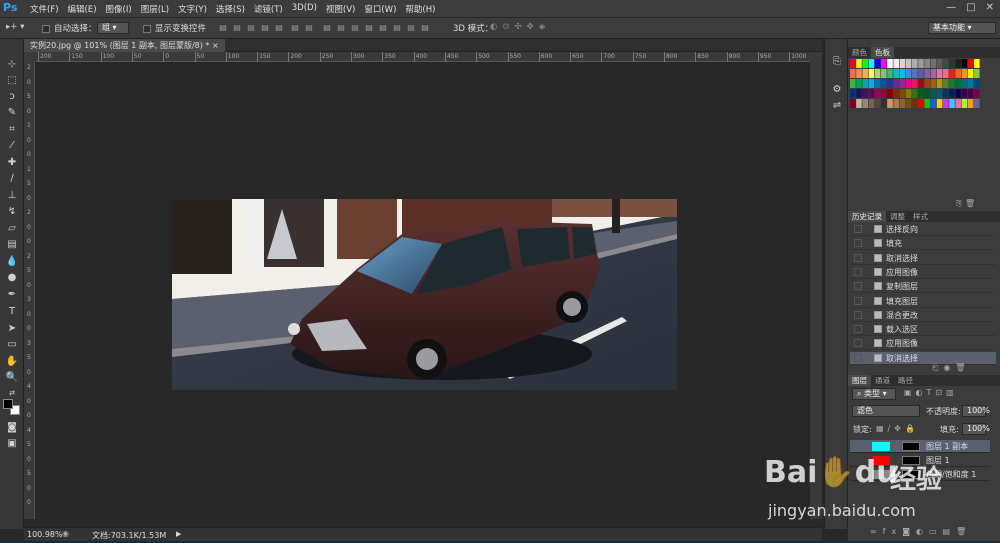 The height and width of the screenshot is (543, 1000). I want to click on zoom-icon: 🔍, so click(12, 377).